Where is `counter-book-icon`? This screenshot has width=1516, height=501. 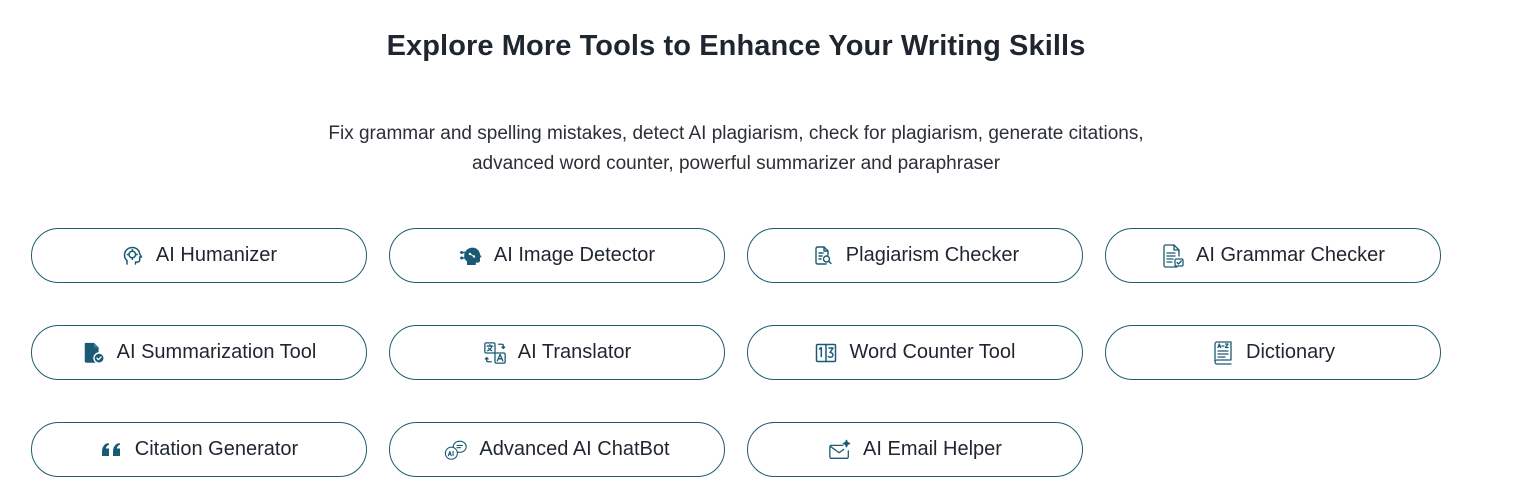
counter-book-icon is located at coordinates (826, 353).